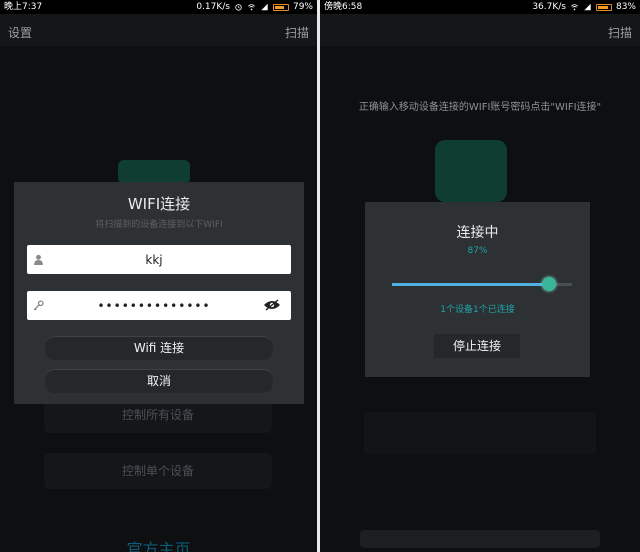 The image size is (640, 552). I want to click on slider-knob, so click(548, 284).